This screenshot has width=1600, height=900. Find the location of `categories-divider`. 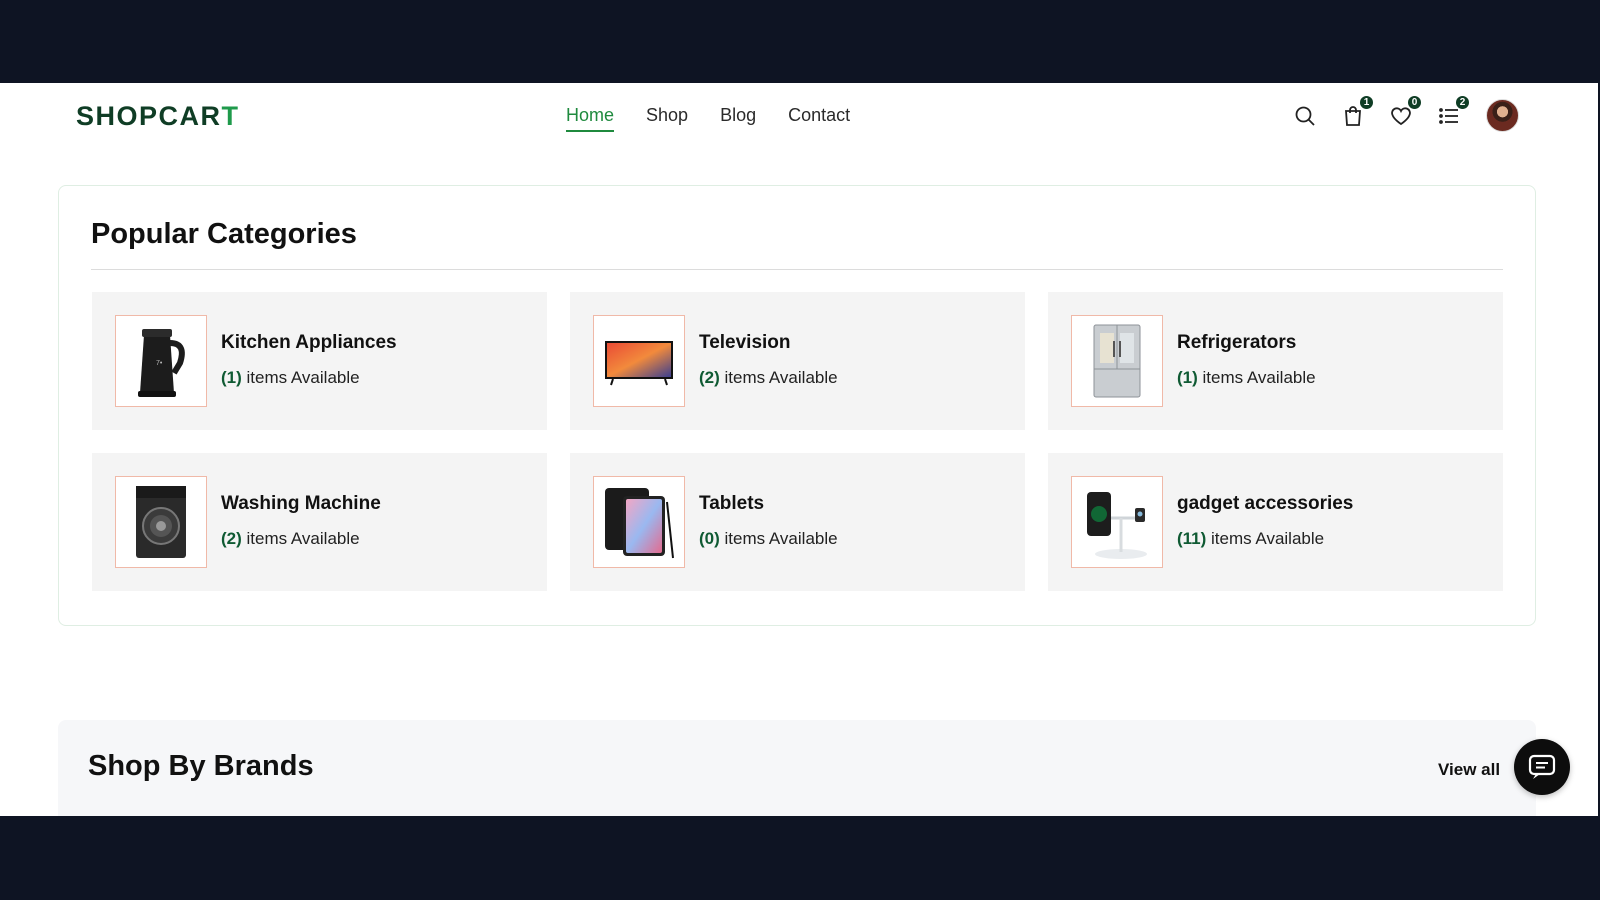

categories-divider is located at coordinates (797, 269).